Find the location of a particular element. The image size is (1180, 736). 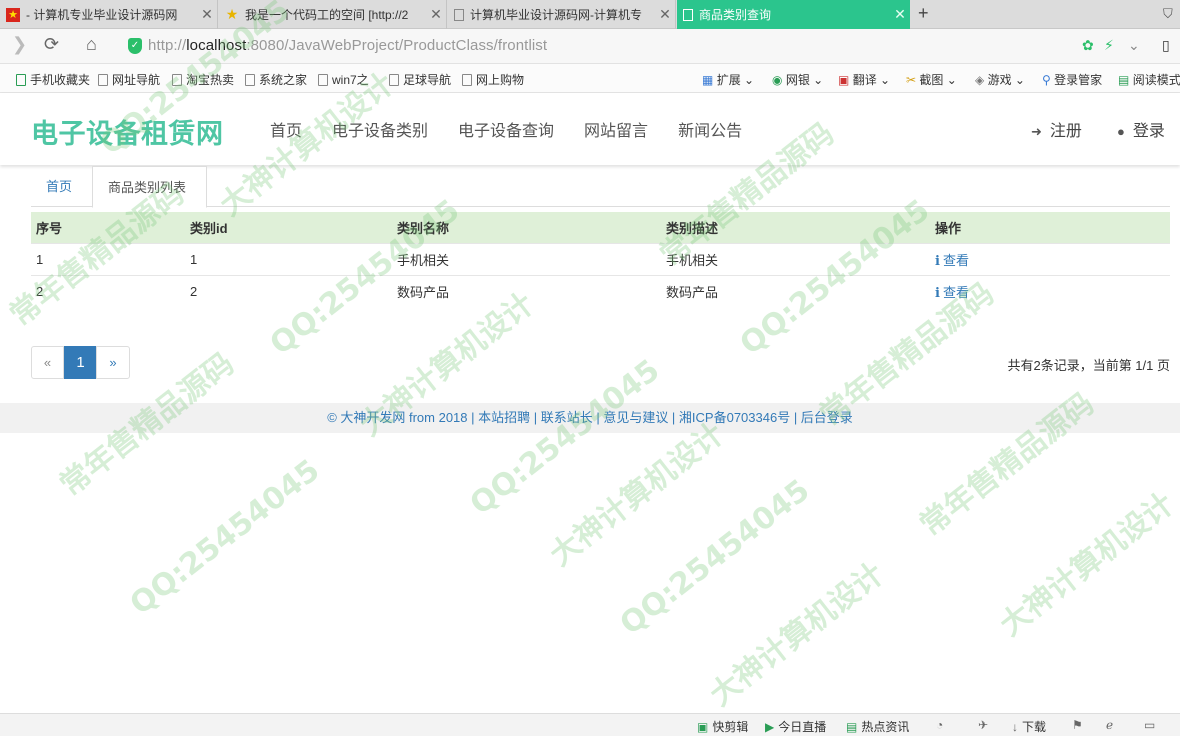

table-row: 1 1 手机相关 手机相关 i 查看 is located at coordinates (600, 258).